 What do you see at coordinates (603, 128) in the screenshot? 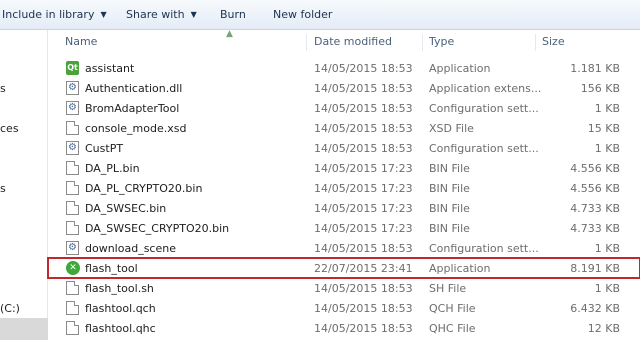
I see `file-size: 15 KB` at bounding box center [603, 128].